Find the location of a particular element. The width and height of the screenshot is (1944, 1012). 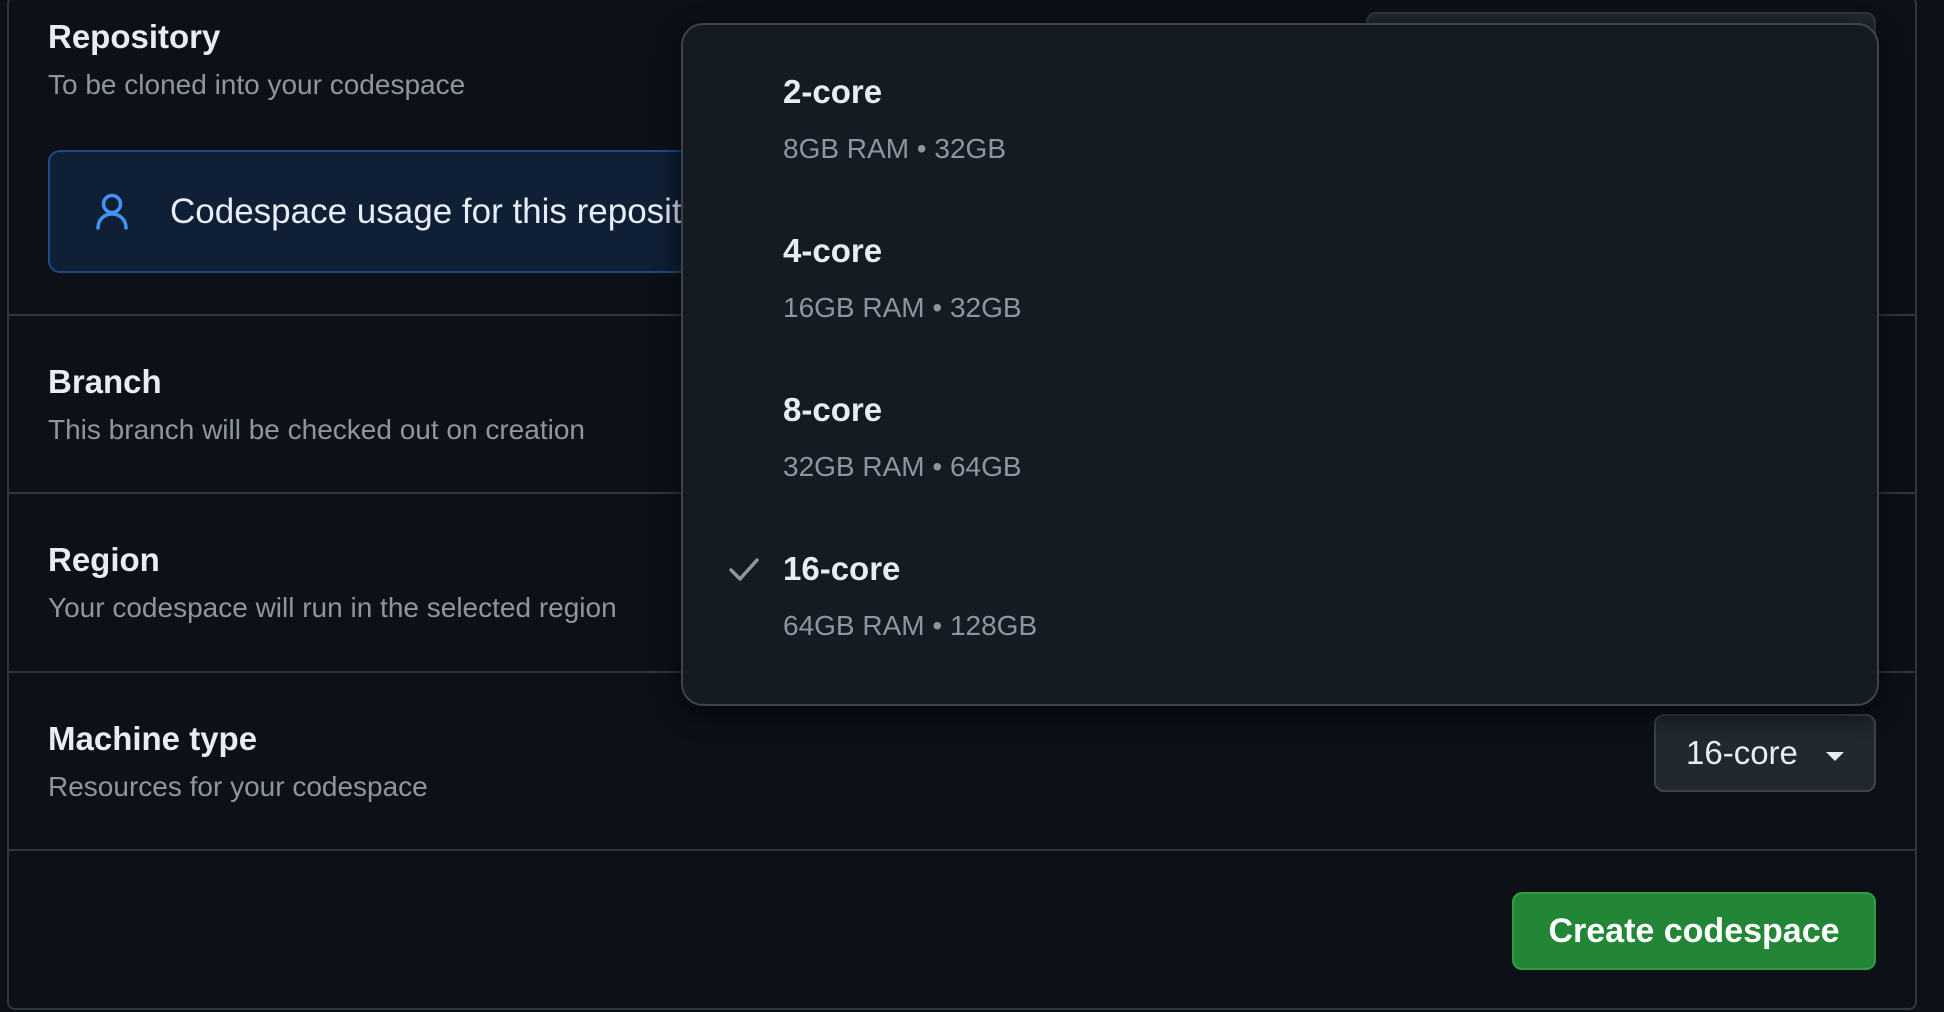

repository-description: To be cloned into your codespace is located at coordinates (257, 84).